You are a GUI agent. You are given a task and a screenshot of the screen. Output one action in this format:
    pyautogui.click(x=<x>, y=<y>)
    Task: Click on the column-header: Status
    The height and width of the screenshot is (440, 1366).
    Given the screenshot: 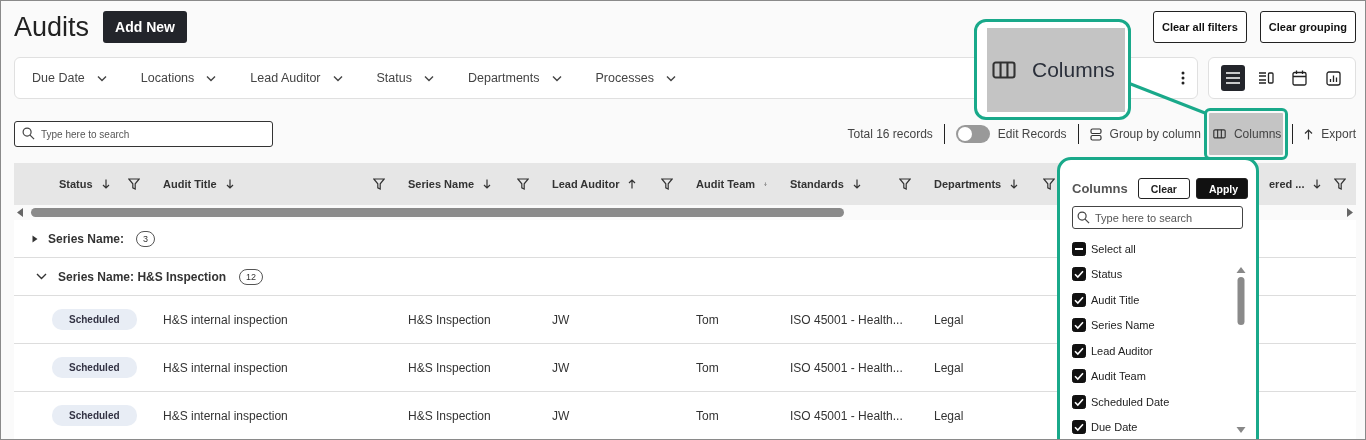 What is the action you would take?
    pyautogui.click(x=76, y=184)
    